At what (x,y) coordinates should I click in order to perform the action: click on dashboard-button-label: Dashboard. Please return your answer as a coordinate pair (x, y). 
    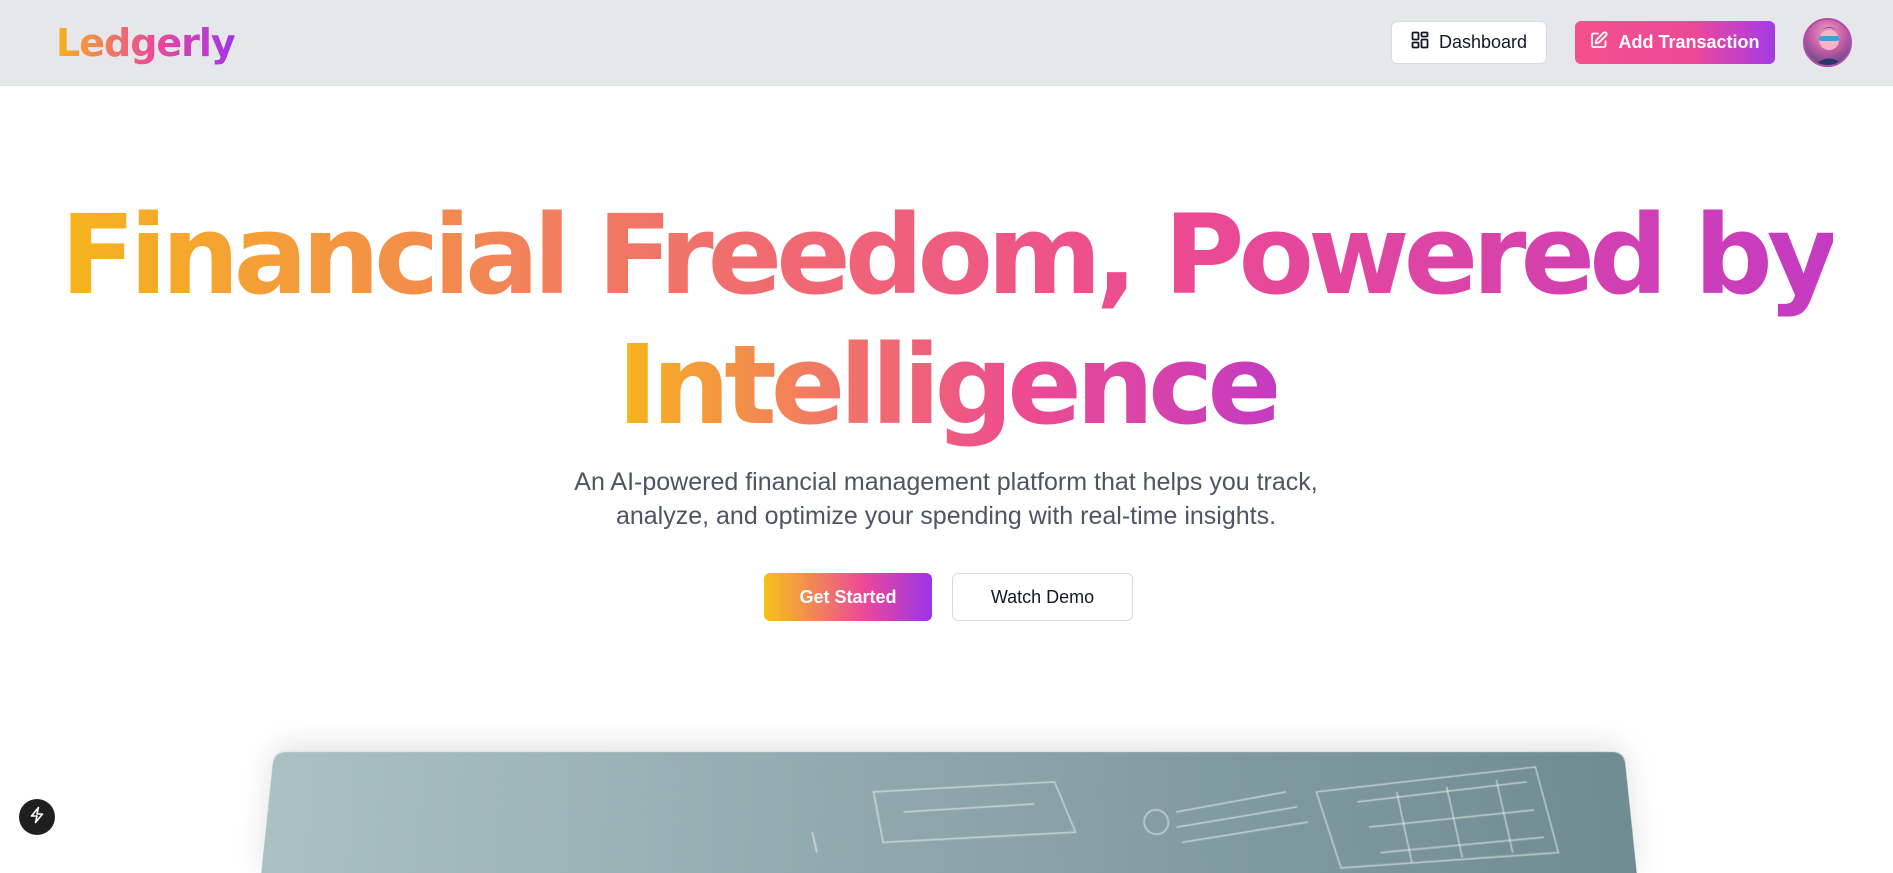
    Looking at the image, I should click on (1483, 42).